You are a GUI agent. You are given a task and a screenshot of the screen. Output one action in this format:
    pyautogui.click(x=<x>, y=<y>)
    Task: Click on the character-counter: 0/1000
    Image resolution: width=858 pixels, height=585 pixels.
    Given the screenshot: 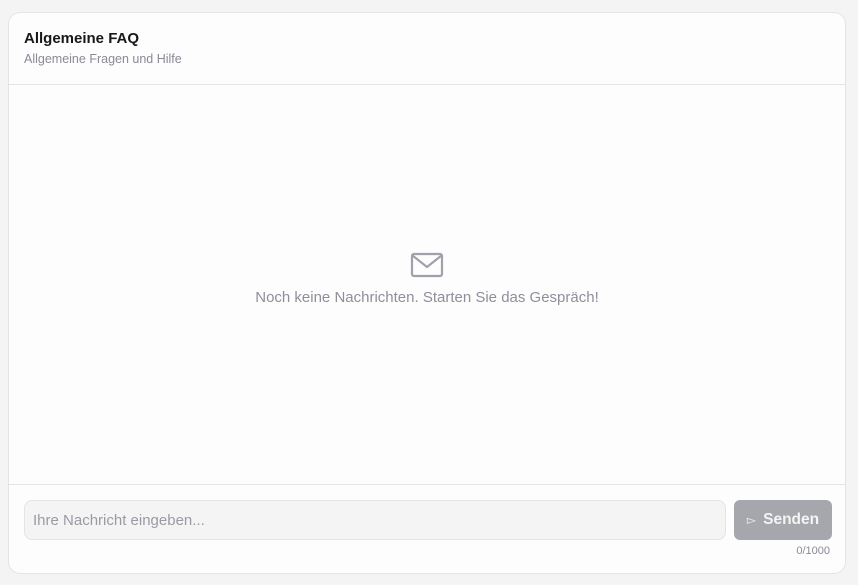 What is the action you would take?
    pyautogui.click(x=813, y=551)
    